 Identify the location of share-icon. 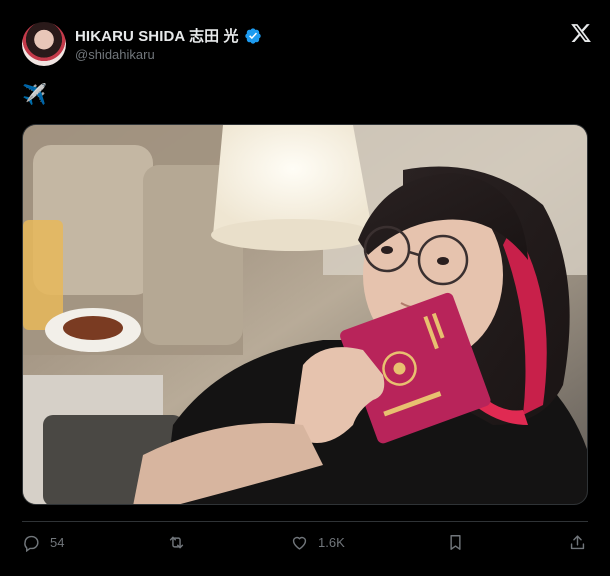
(577, 542).